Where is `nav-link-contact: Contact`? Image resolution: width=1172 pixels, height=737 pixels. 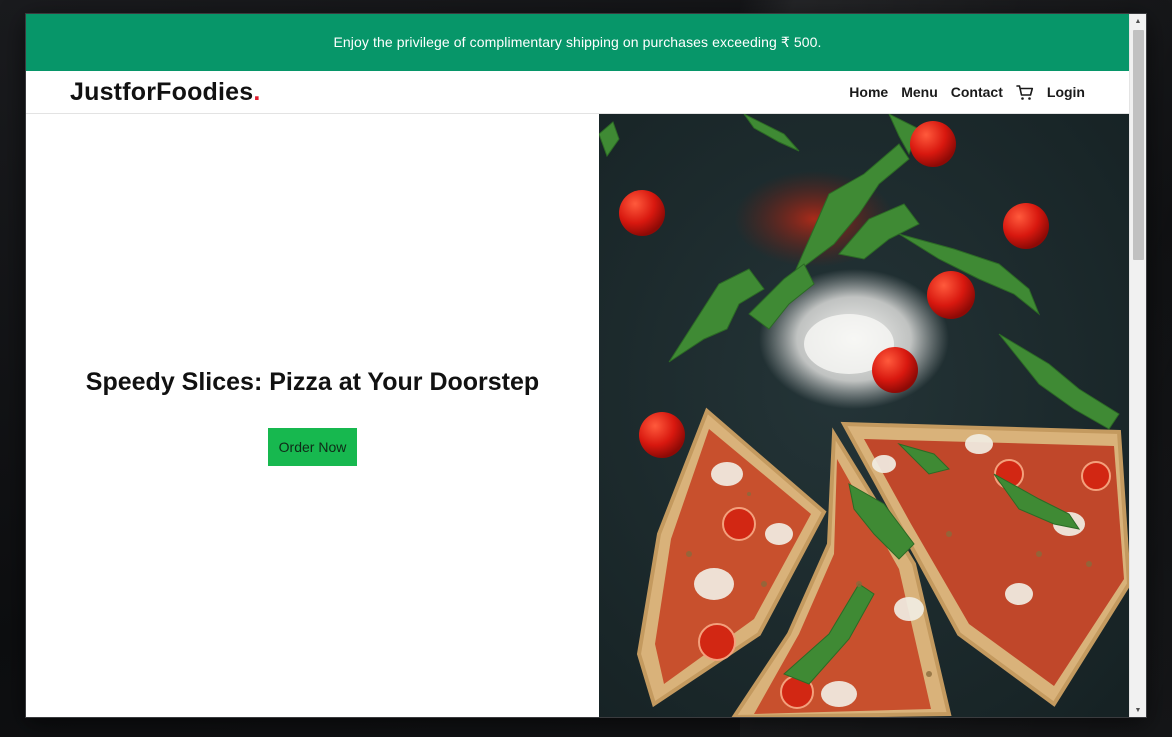
nav-link-contact: Contact is located at coordinates (977, 92).